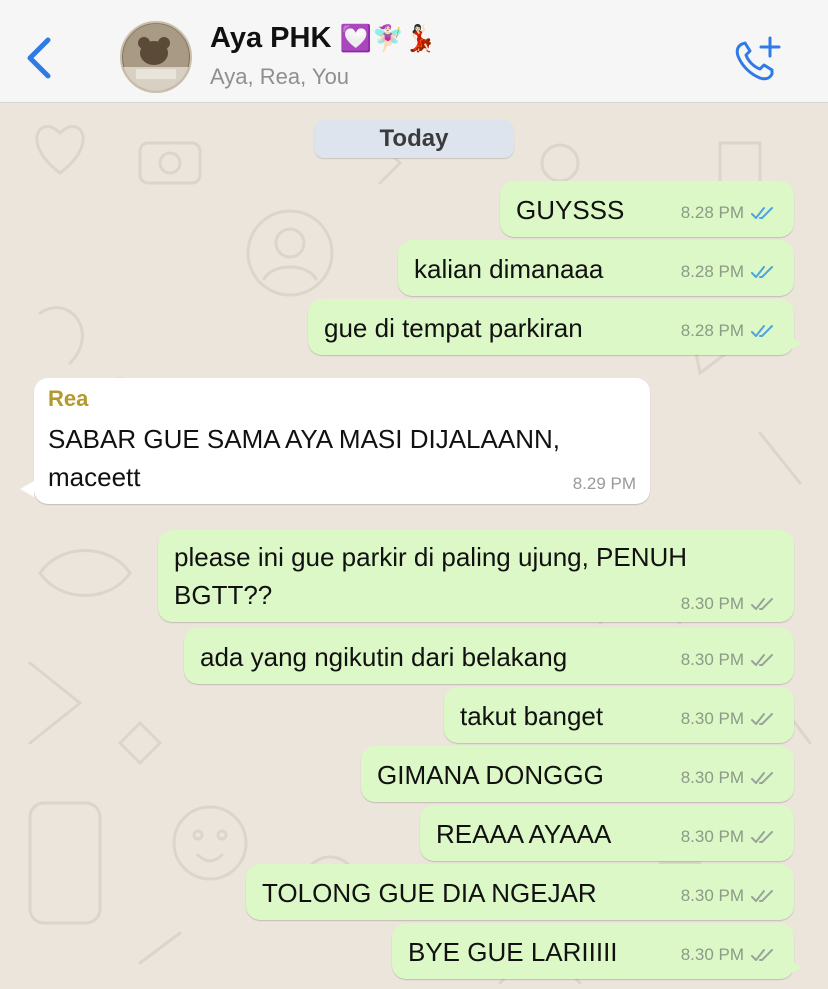 The image size is (828, 989). What do you see at coordinates (271, 38) in the screenshot?
I see `group-name: Aya PHK` at bounding box center [271, 38].